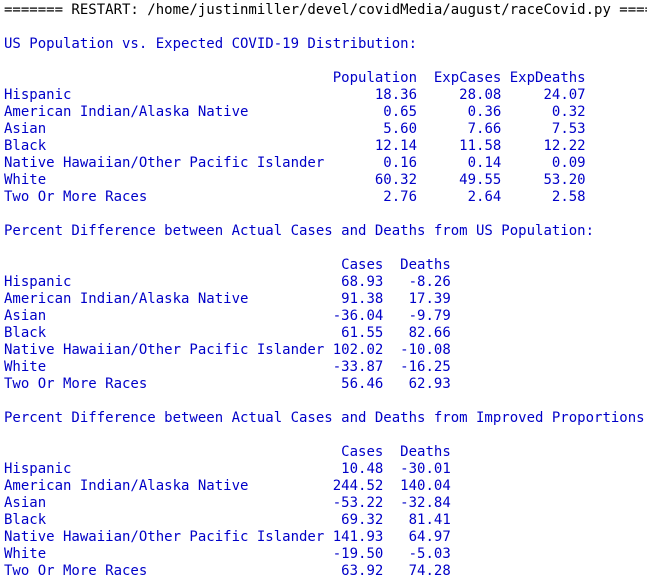 The width and height of the screenshot is (647, 580). I want to click on table-row: Hispanic 18.36 28.08 24.07, so click(325, 95).